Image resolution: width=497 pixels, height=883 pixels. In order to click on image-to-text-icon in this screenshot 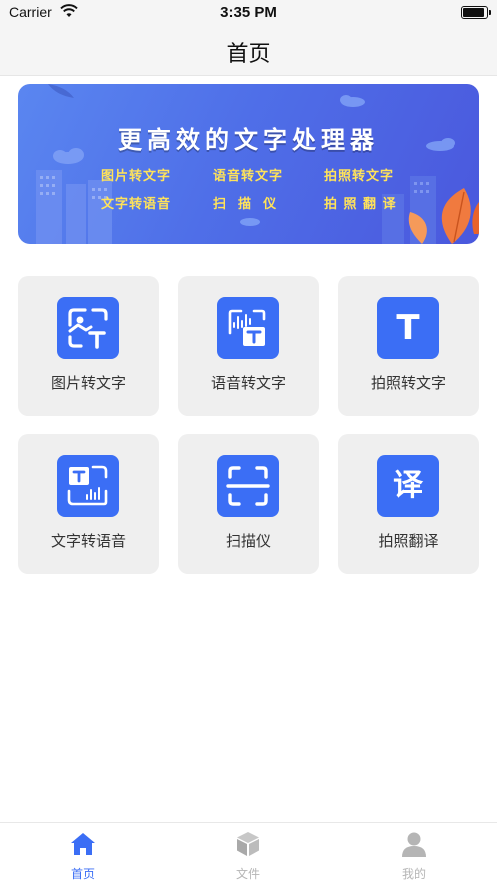, I will do `click(88, 328)`.